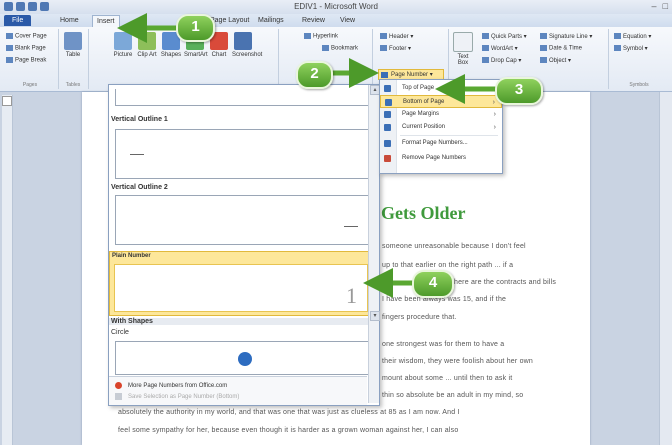 The width and height of the screenshot is (672, 445). I want to click on bookmark-button: Bookmark, so click(340, 48).